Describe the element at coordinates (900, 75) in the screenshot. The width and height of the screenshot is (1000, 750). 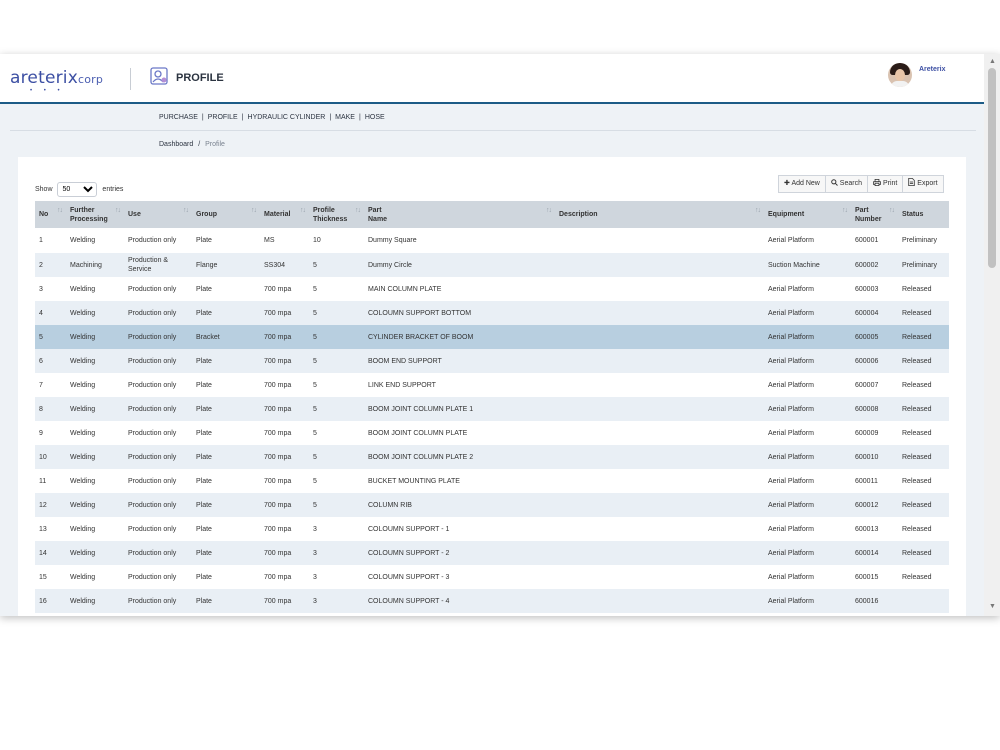
I see `user-avatar` at that location.